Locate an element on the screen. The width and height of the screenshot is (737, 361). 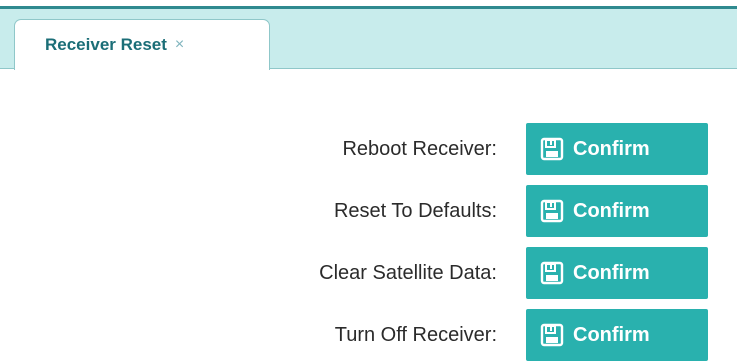
action-row-turn-off: Turn Off Receiver: Confirm is located at coordinates (368, 335).